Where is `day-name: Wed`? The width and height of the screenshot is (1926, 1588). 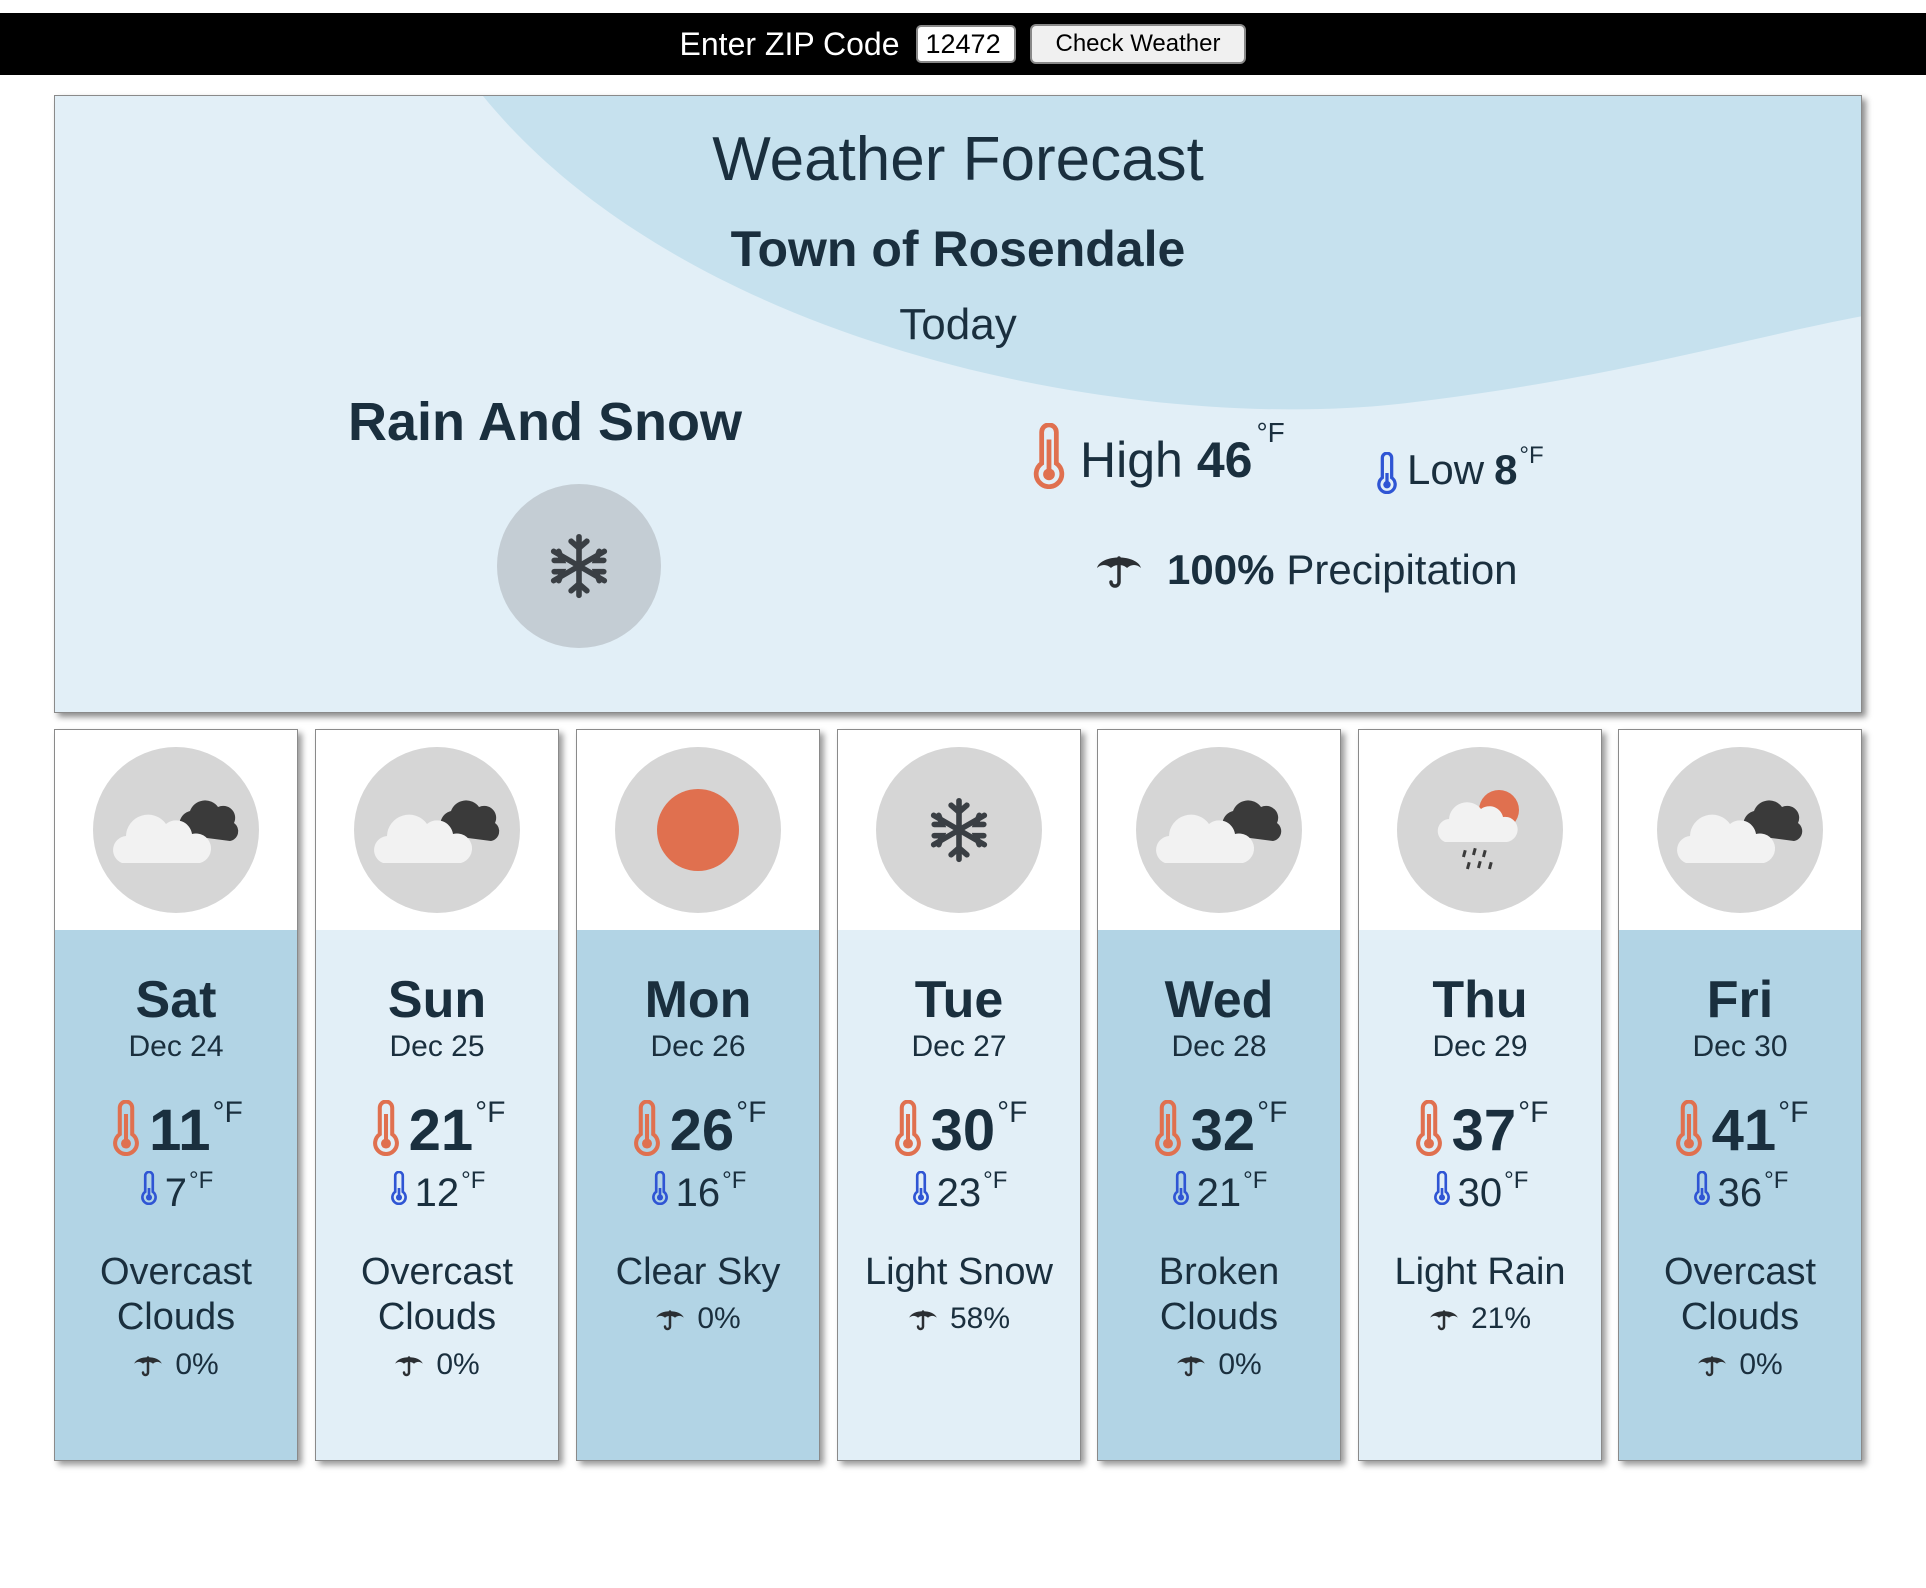 day-name: Wed is located at coordinates (1219, 1000).